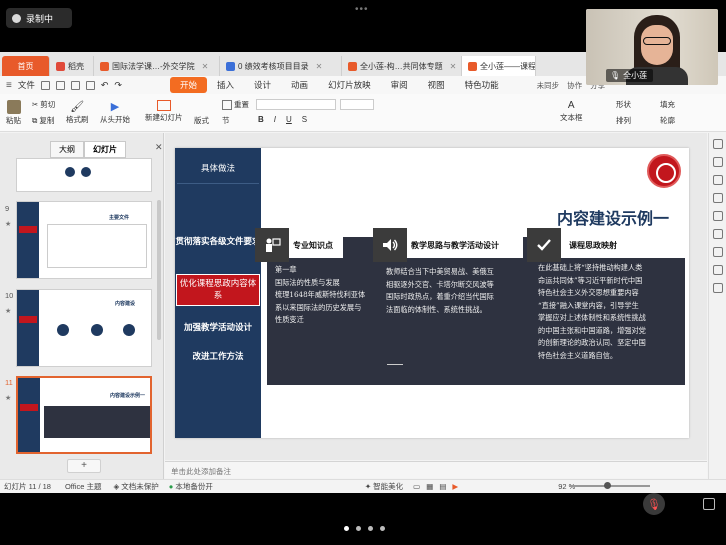  Describe the element at coordinates (261, 119) in the screenshot. I see `bold-icon: B` at that location.